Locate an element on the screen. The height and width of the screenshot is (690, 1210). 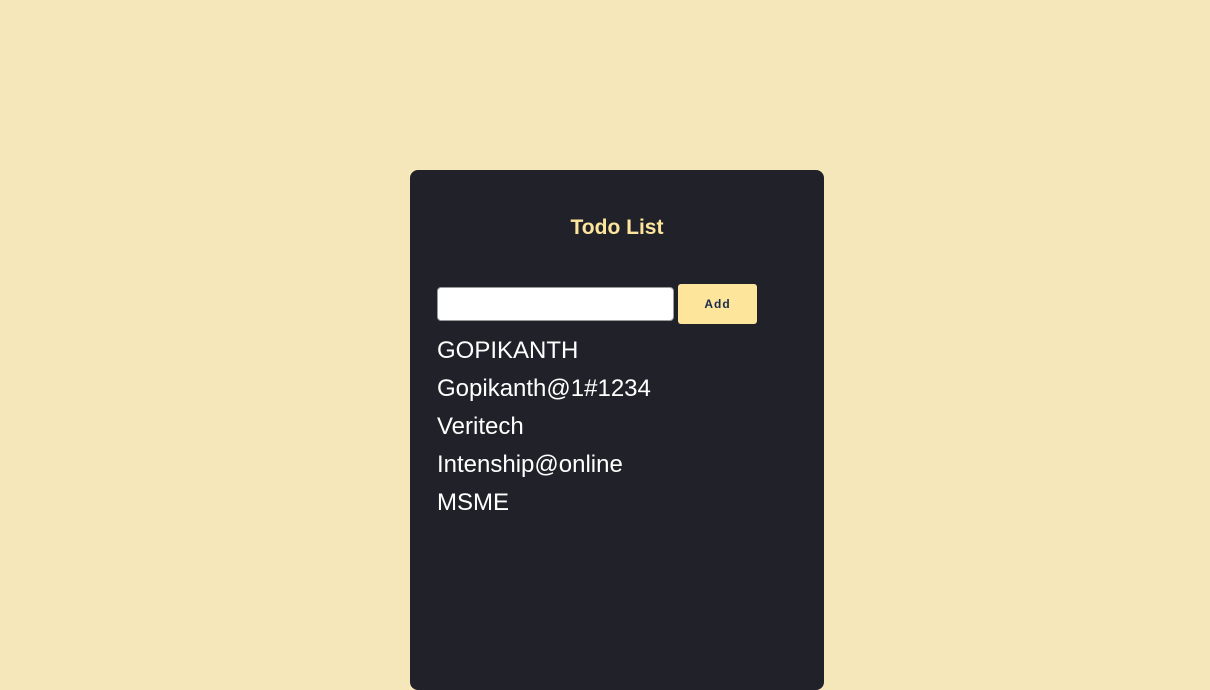
todo-item: Veritech is located at coordinates (544, 427).